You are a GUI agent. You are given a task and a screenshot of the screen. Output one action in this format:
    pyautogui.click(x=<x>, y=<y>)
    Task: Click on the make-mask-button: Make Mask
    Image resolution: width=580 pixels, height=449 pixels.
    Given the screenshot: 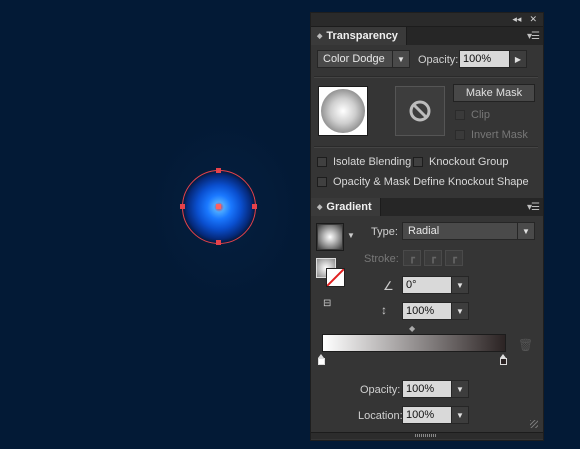 What is the action you would take?
    pyautogui.click(x=494, y=93)
    